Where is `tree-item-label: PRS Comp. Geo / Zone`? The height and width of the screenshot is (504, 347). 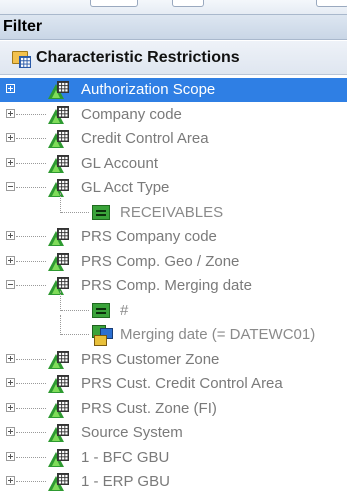
tree-item-label: PRS Comp. Geo / Zone is located at coordinates (160, 261).